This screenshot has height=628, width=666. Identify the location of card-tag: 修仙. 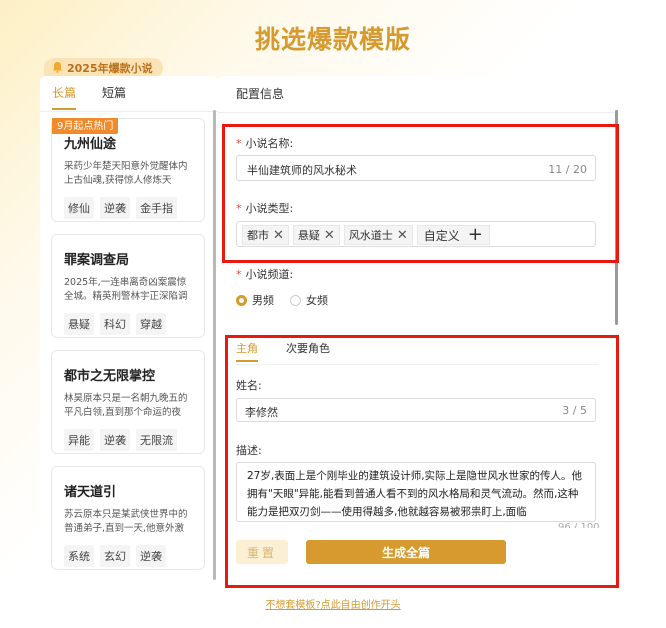
(79, 208).